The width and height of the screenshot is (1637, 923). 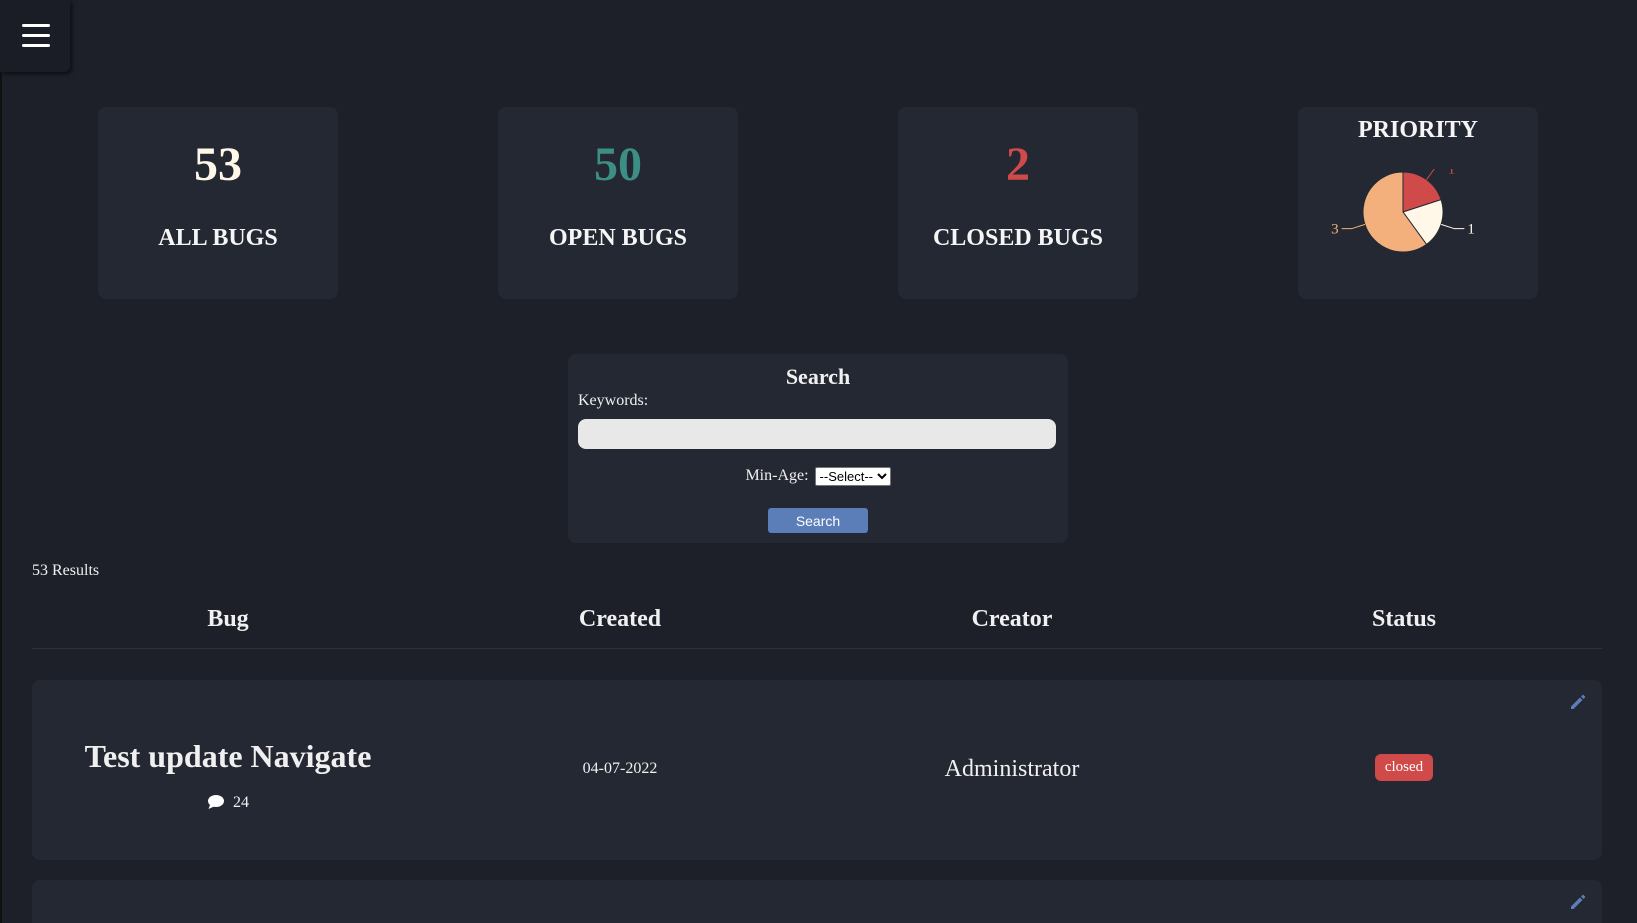 What do you see at coordinates (1417, 130) in the screenshot?
I see `priority-title: PRIORITY` at bounding box center [1417, 130].